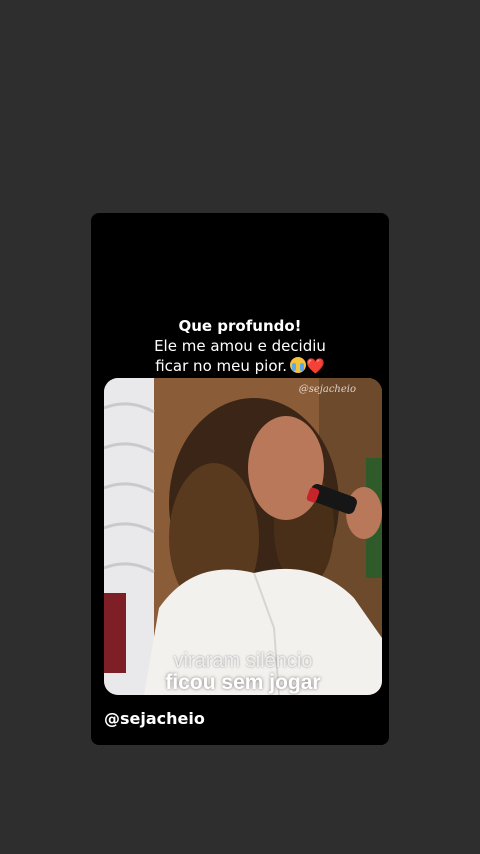 Image resolution: width=480 pixels, height=854 pixels. What do you see at coordinates (327, 389) in the screenshot?
I see `video-watermark: @sejacheio` at bounding box center [327, 389].